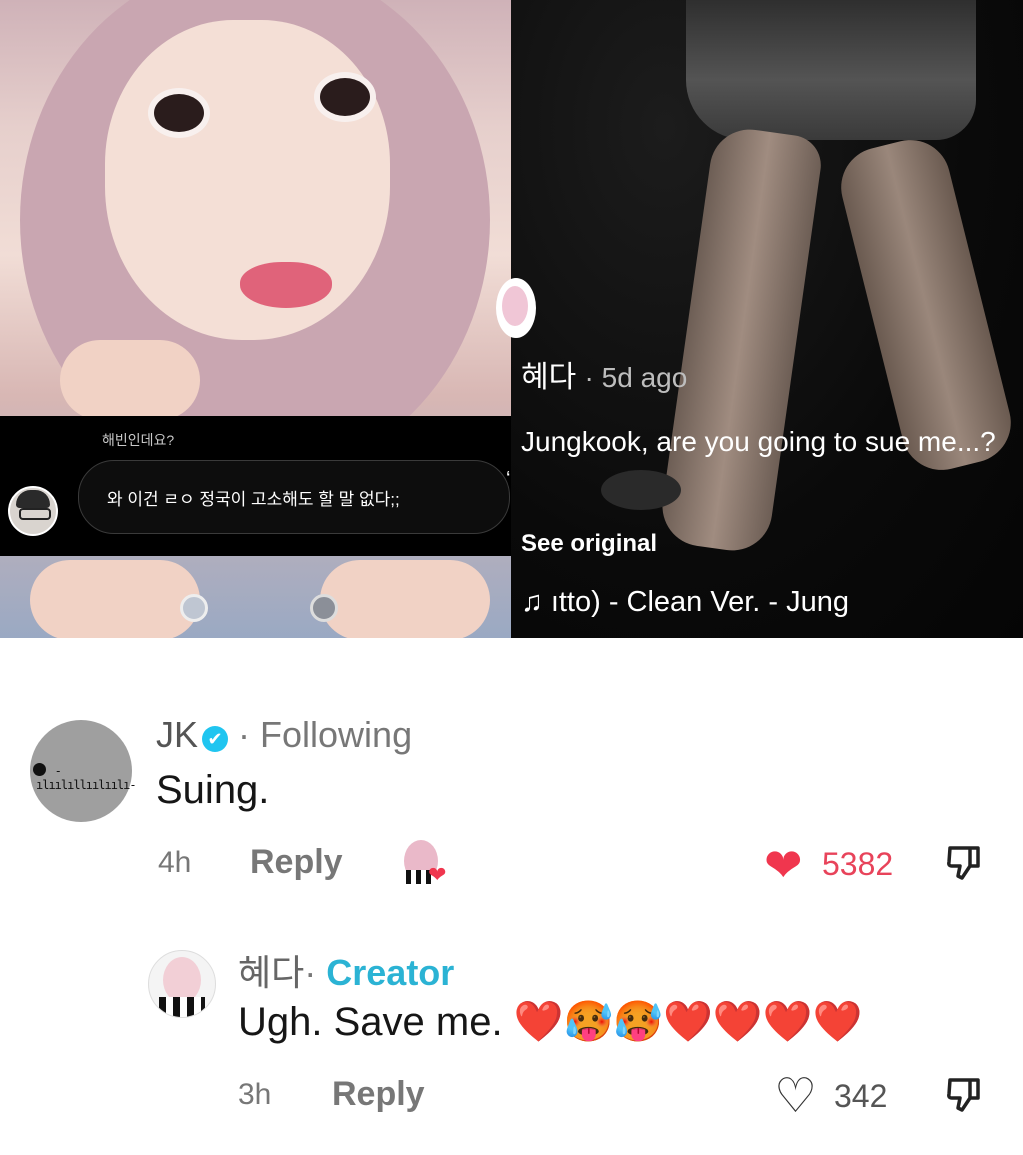  I want to click on video-author: 혜다, so click(548, 377).